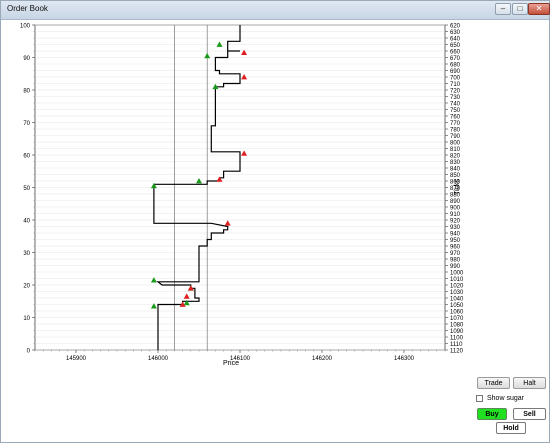 This screenshot has width=550, height=443. Describe the element at coordinates (455, 176) in the screenshot. I see `right-tick-label: 850` at that location.